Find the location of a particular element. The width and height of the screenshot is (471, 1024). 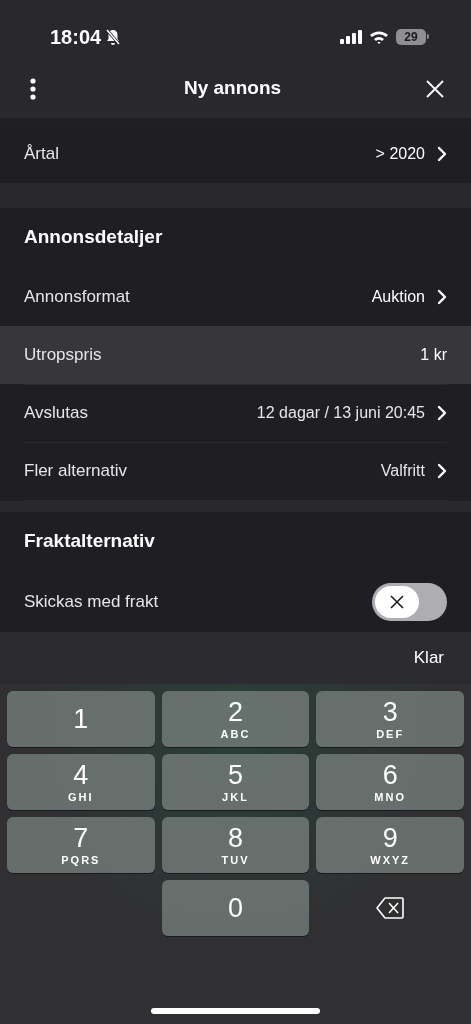

number-key: 4 GHI is located at coordinates (81, 782).